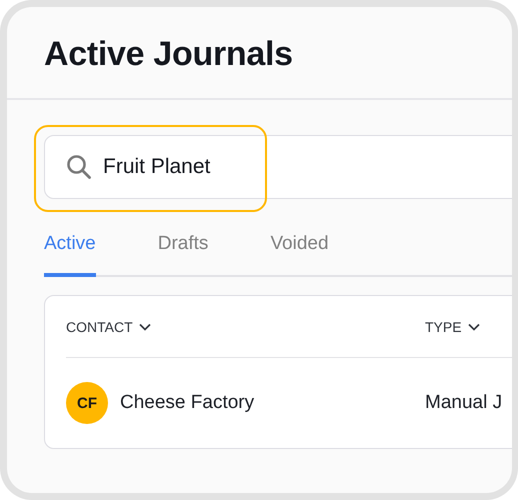 The image size is (518, 500). What do you see at coordinates (464, 403) in the screenshot?
I see `table-cell-text: Manual J` at bounding box center [464, 403].